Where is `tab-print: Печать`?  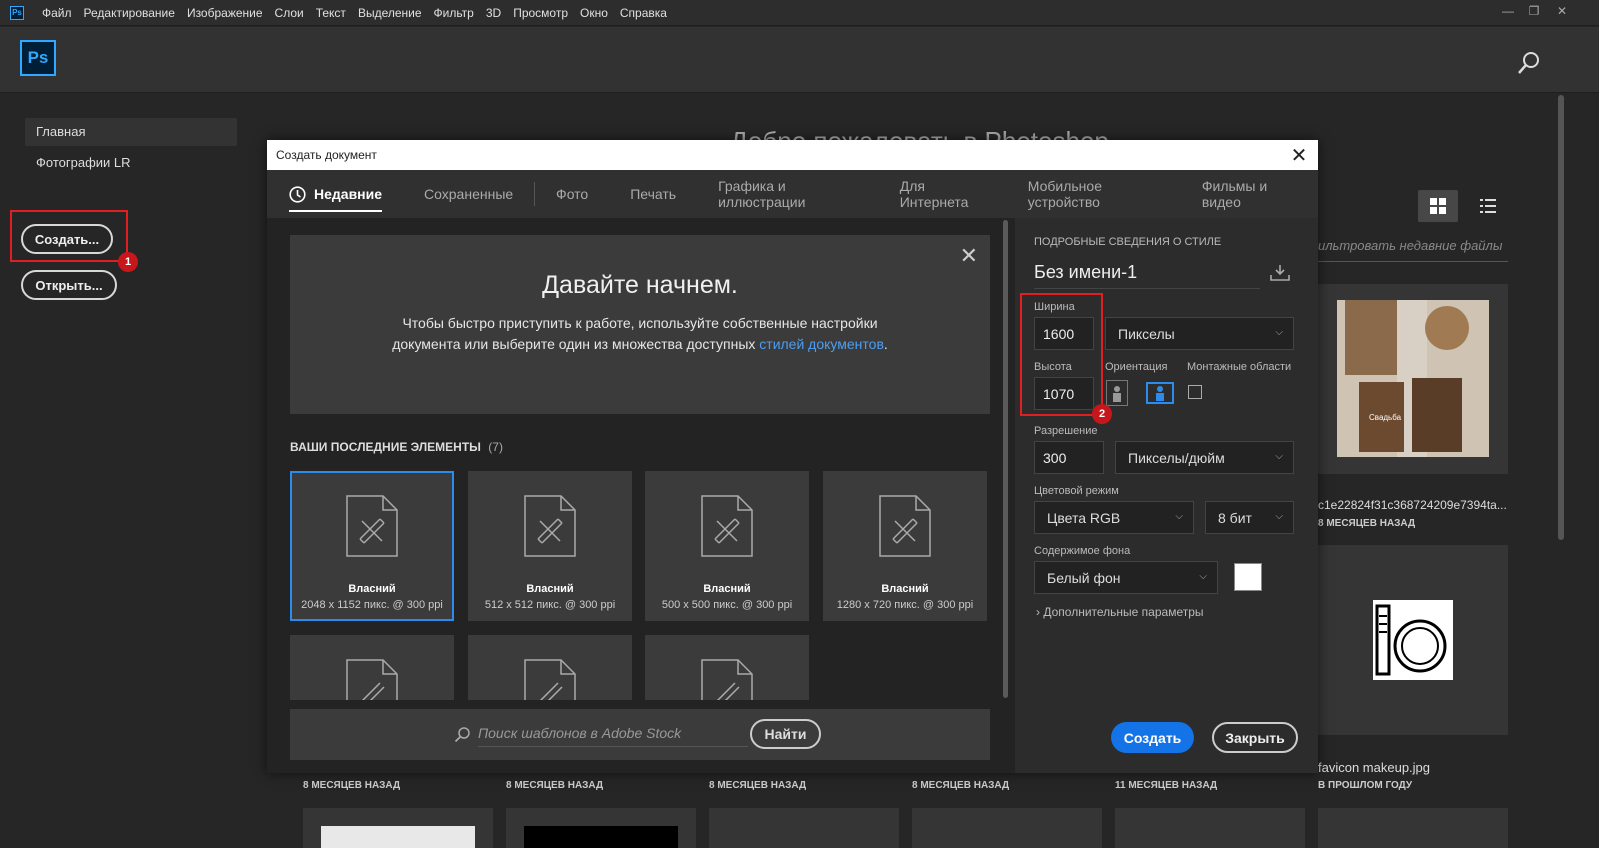
tab-print: Печать is located at coordinates (653, 194).